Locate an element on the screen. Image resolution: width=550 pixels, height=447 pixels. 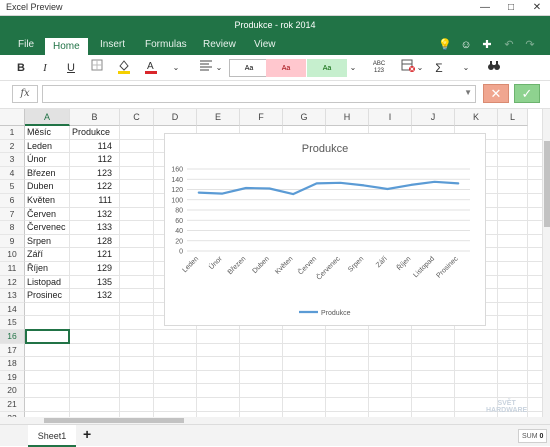
formula-input: ▼ is located at coordinates (259, 94).